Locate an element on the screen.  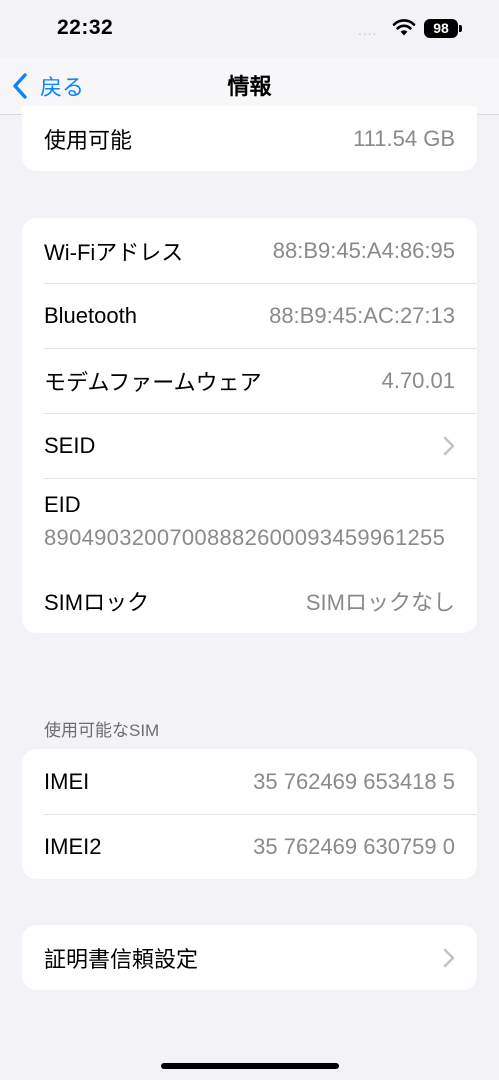
eid-row: EID 89049032007008882600093459961255 is located at coordinates (249, 523).